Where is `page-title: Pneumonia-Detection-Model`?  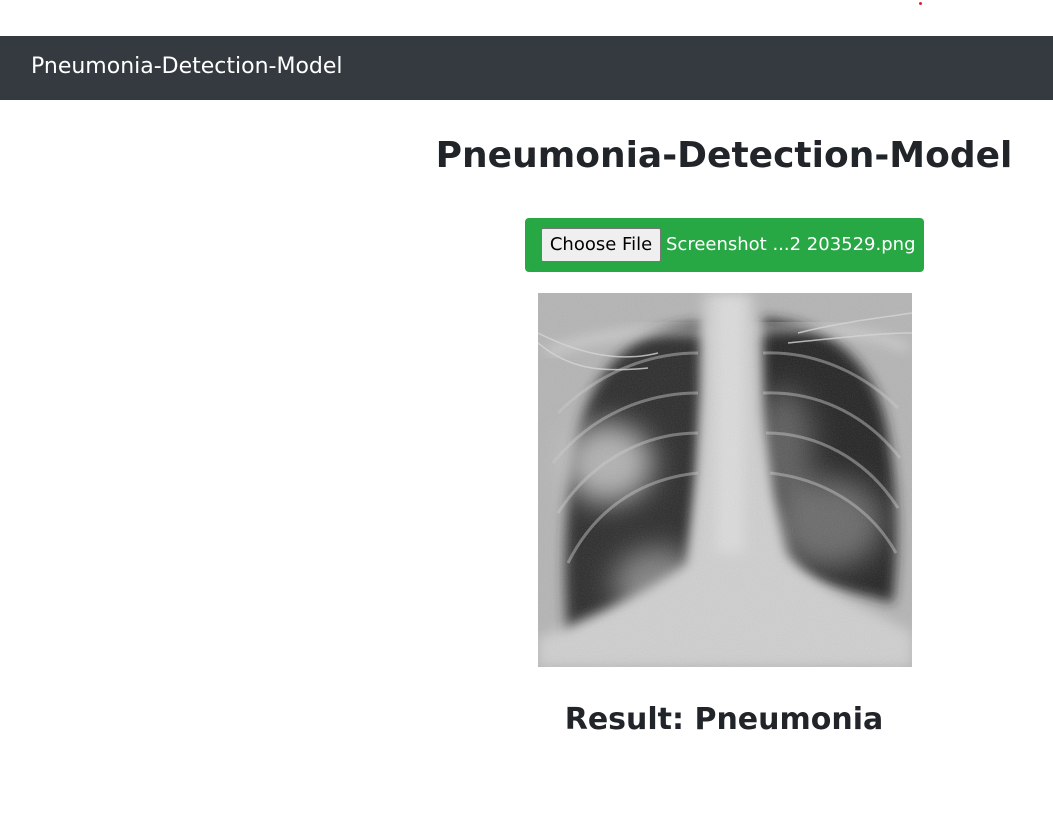 page-title: Pneumonia-Detection-Model is located at coordinates (724, 155).